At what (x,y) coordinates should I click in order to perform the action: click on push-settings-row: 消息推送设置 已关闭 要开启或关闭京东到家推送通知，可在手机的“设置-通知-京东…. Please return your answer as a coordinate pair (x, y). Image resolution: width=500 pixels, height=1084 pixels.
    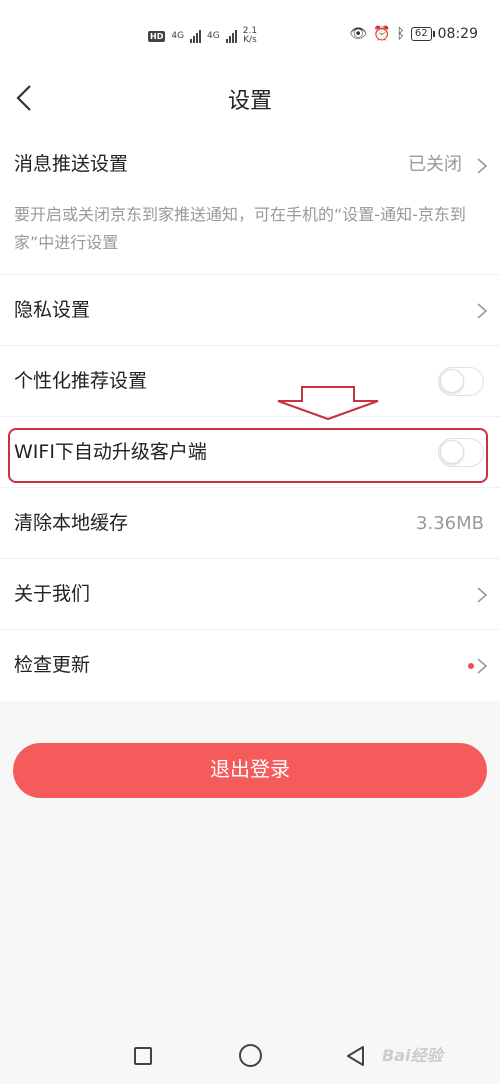
    Looking at the image, I should click on (250, 200).